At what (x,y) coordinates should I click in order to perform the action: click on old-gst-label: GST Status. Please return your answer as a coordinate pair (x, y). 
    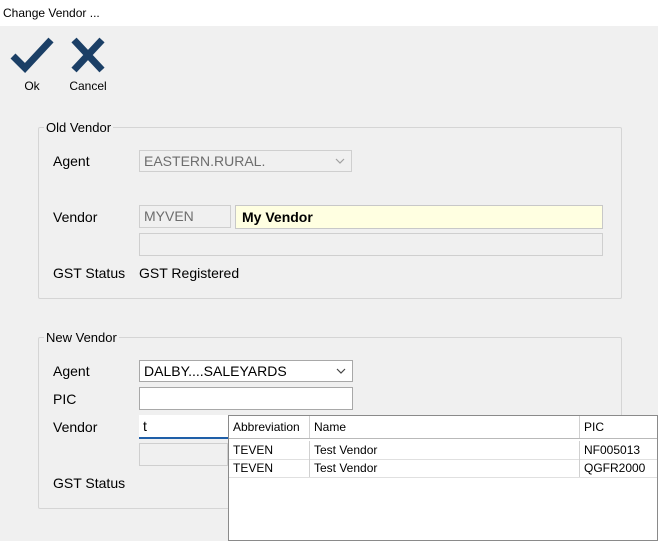
    Looking at the image, I should click on (89, 273).